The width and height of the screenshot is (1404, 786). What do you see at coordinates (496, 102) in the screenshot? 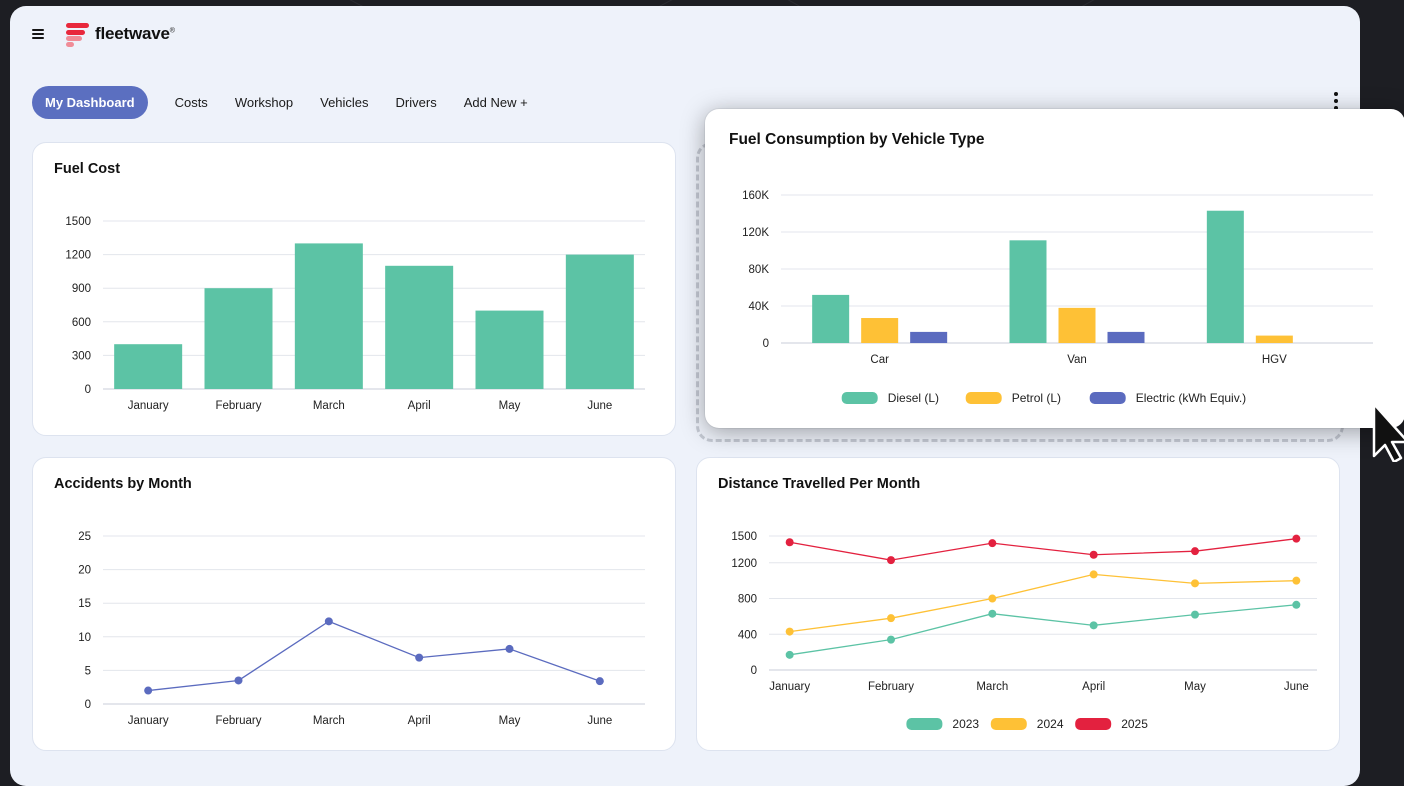
I see `tab-add-new: Add New +` at bounding box center [496, 102].